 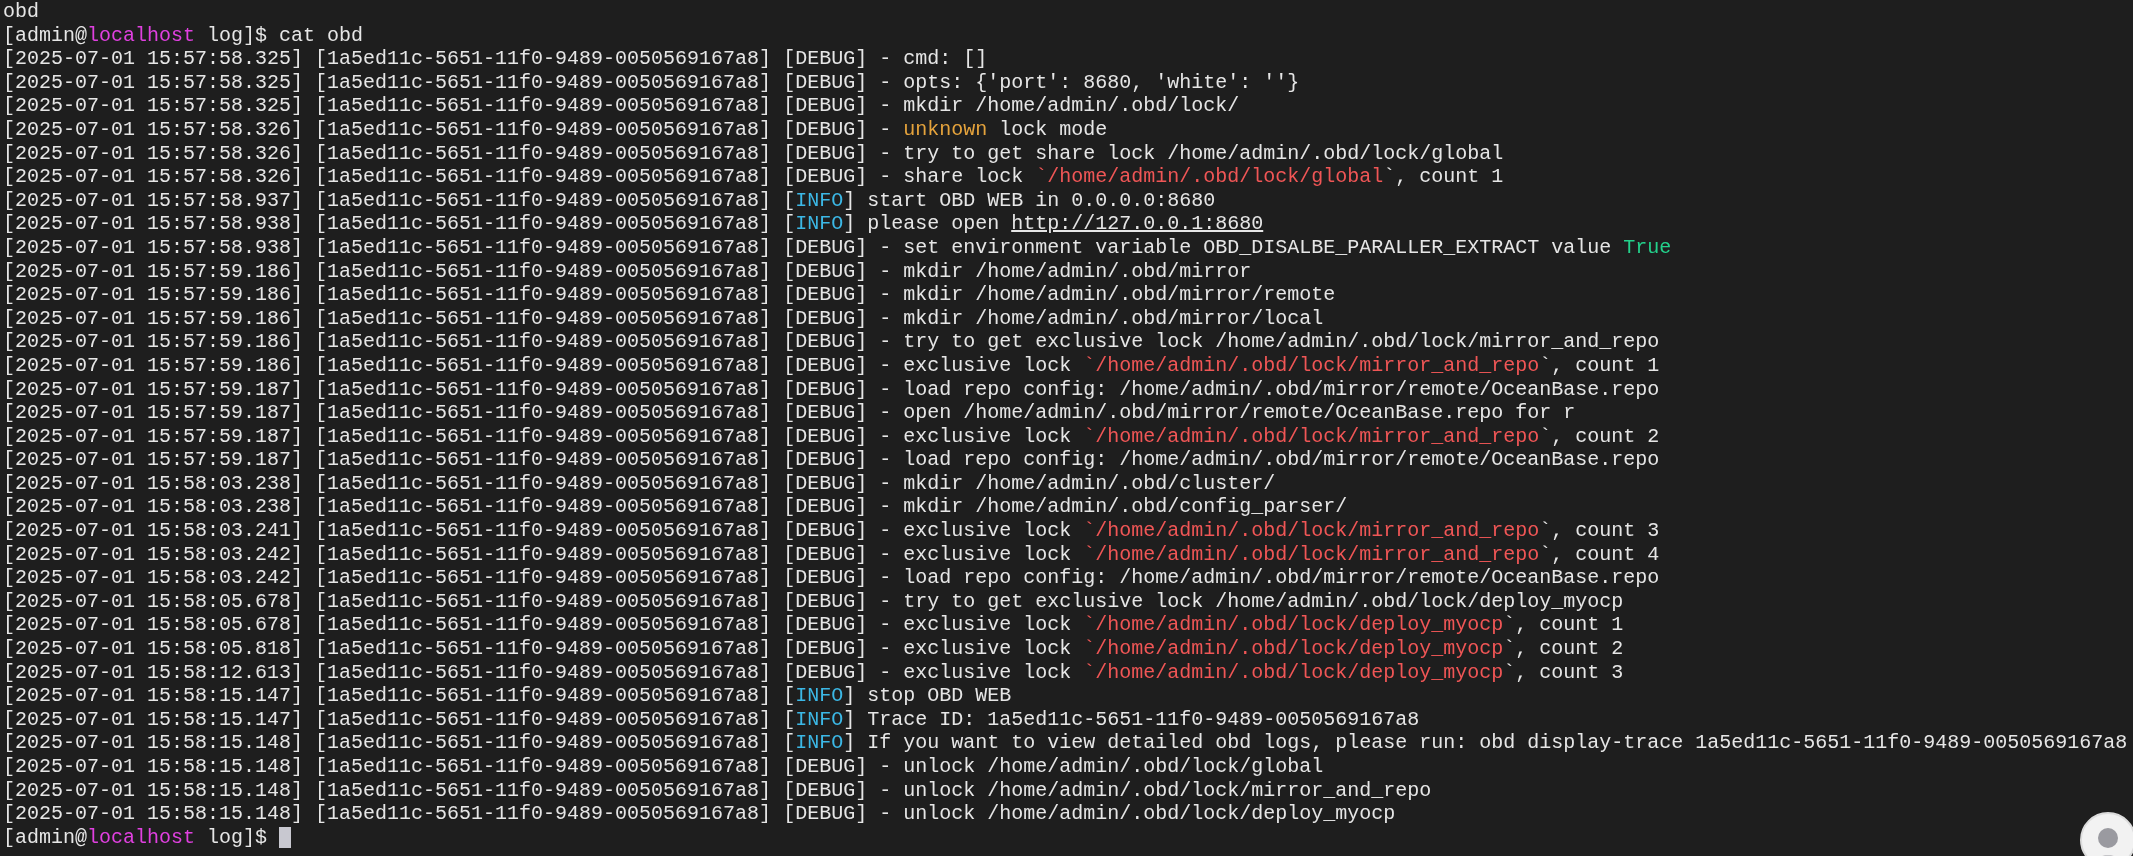 I want to click on terminal-line: [2025-07-01 15:57:59.186] [1a5ed11c-5651-11f0-9489-0050569167a8] [DEBUG] - mkdir /home/admin/.obd/mirror/local, so click(x=663, y=318).